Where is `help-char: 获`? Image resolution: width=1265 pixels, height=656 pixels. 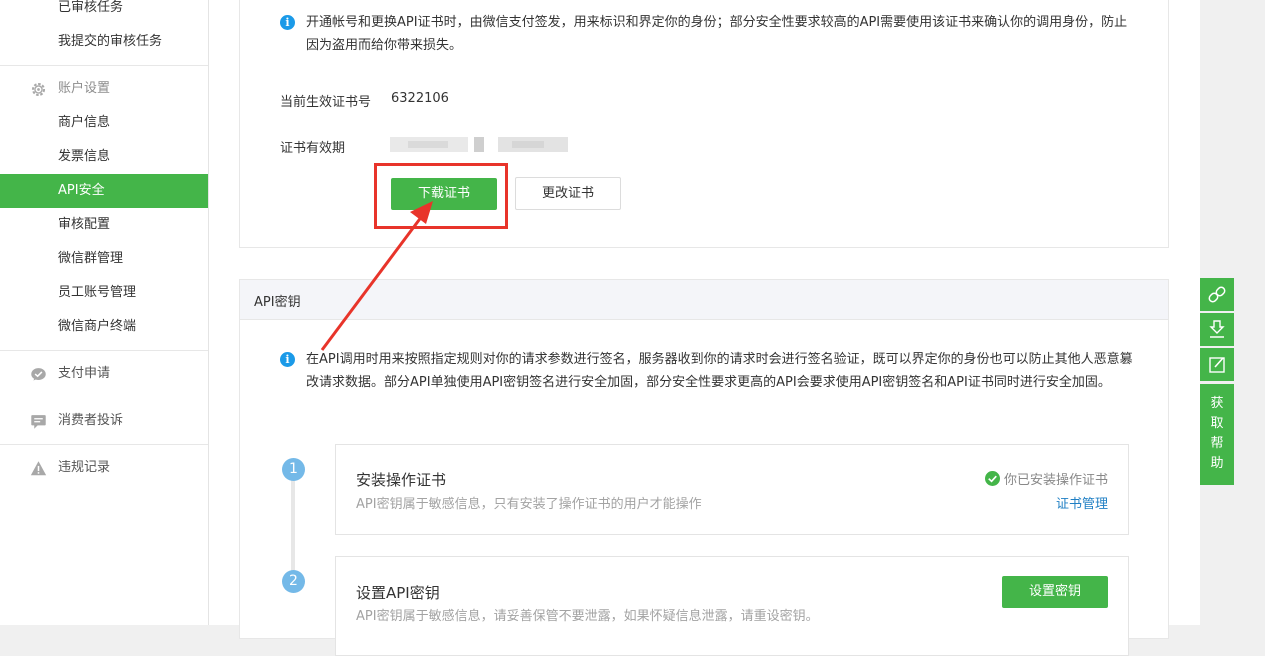
help-char: 获 is located at coordinates (1217, 403).